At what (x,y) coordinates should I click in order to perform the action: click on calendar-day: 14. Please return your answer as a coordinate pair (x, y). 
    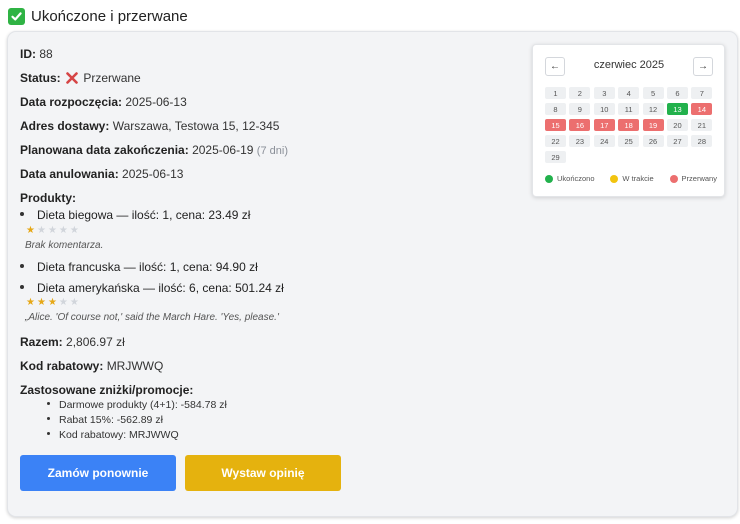
    Looking at the image, I should click on (702, 109).